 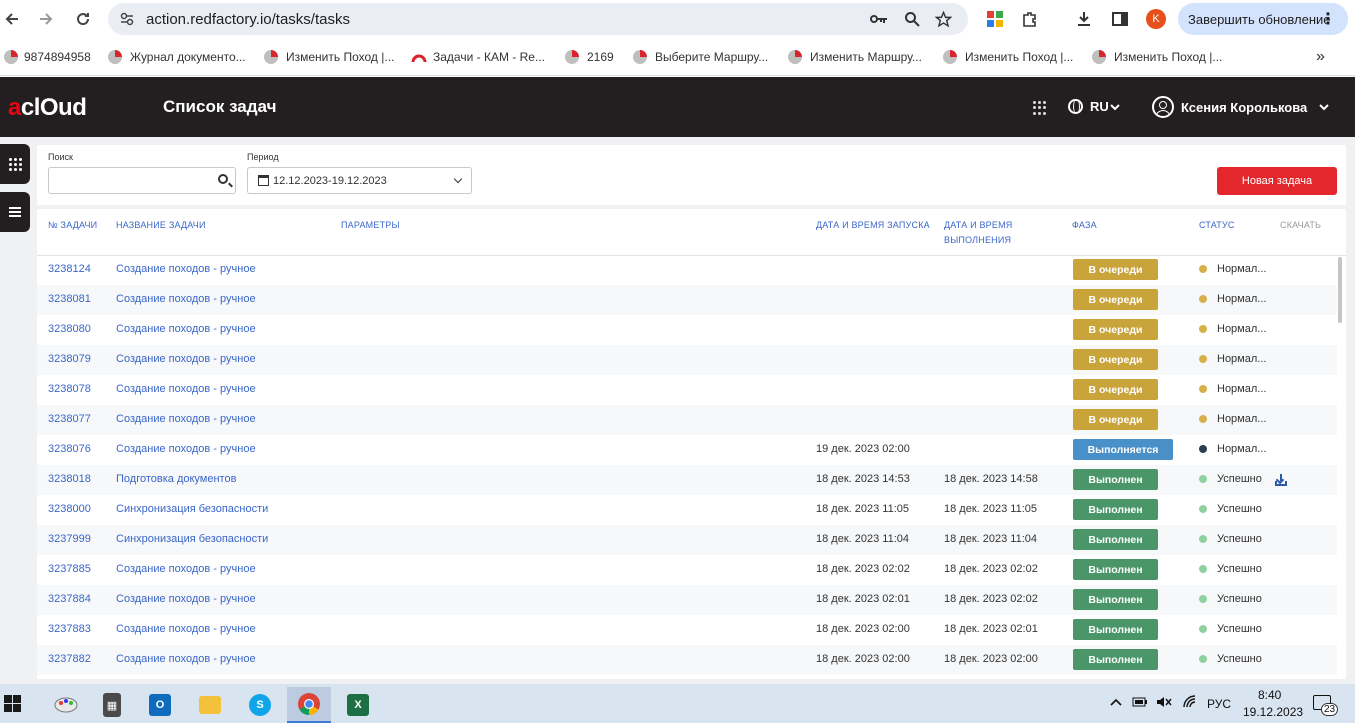 What do you see at coordinates (873, 225) in the screenshot?
I see `header-start: ДАТА И ВРЕМЯ ЗАПУСКА` at bounding box center [873, 225].